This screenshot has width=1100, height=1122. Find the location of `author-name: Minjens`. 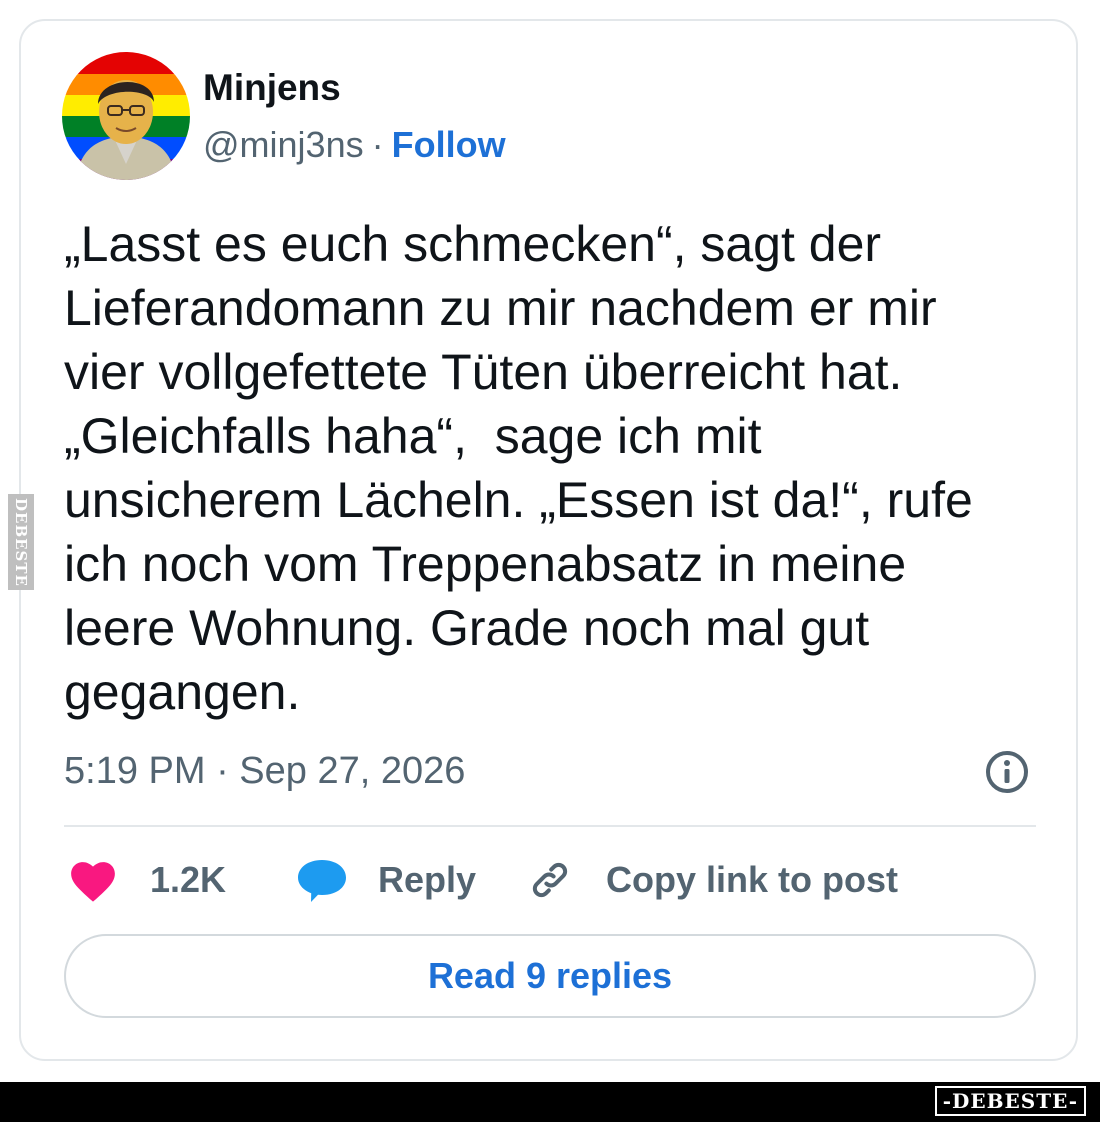

author-name: Minjens is located at coordinates (272, 88).